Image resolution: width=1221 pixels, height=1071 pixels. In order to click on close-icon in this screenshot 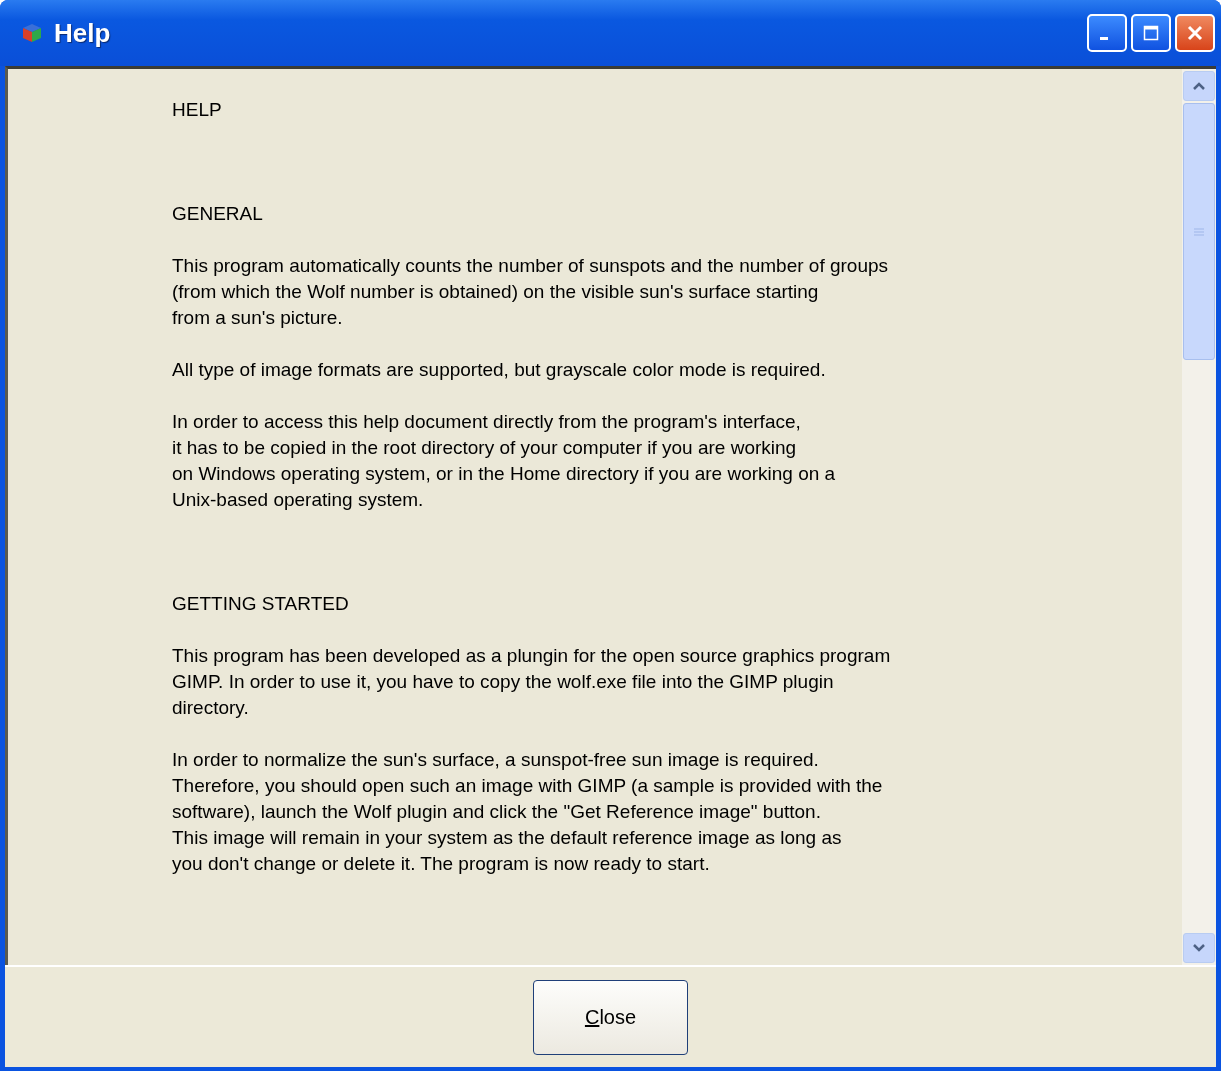, I will do `click(1195, 33)`.